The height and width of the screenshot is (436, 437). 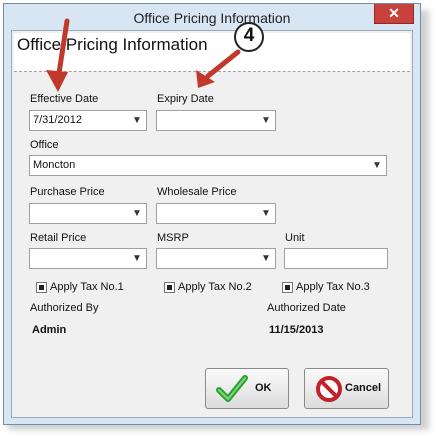 I want to click on annotation-overlay, so click(x=155, y=55).